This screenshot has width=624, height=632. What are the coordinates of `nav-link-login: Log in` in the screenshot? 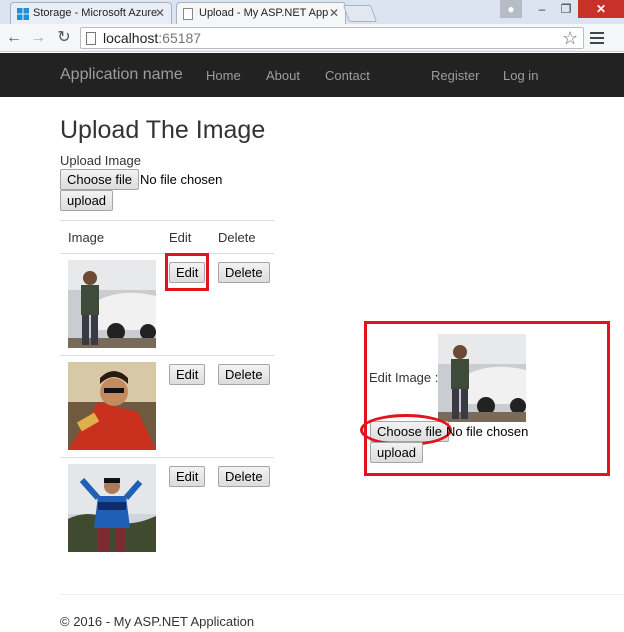 It's located at (520, 75).